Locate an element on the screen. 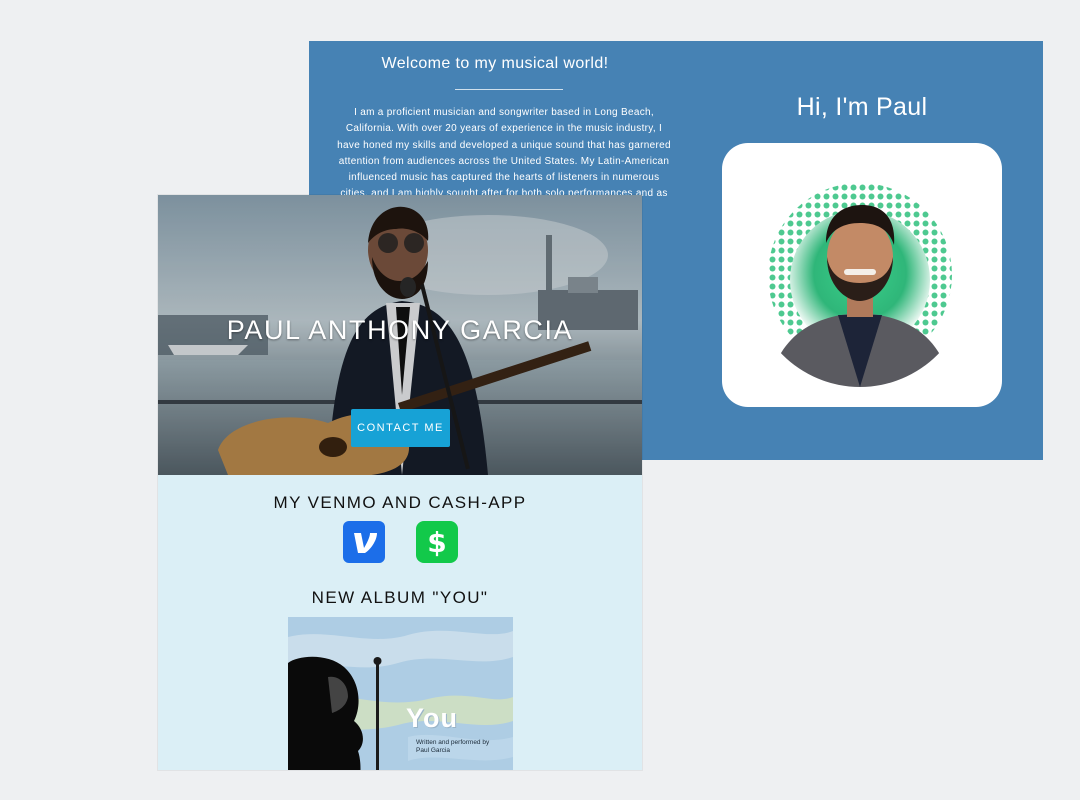 The height and width of the screenshot is (800, 1080). venmo-link is located at coordinates (364, 542).